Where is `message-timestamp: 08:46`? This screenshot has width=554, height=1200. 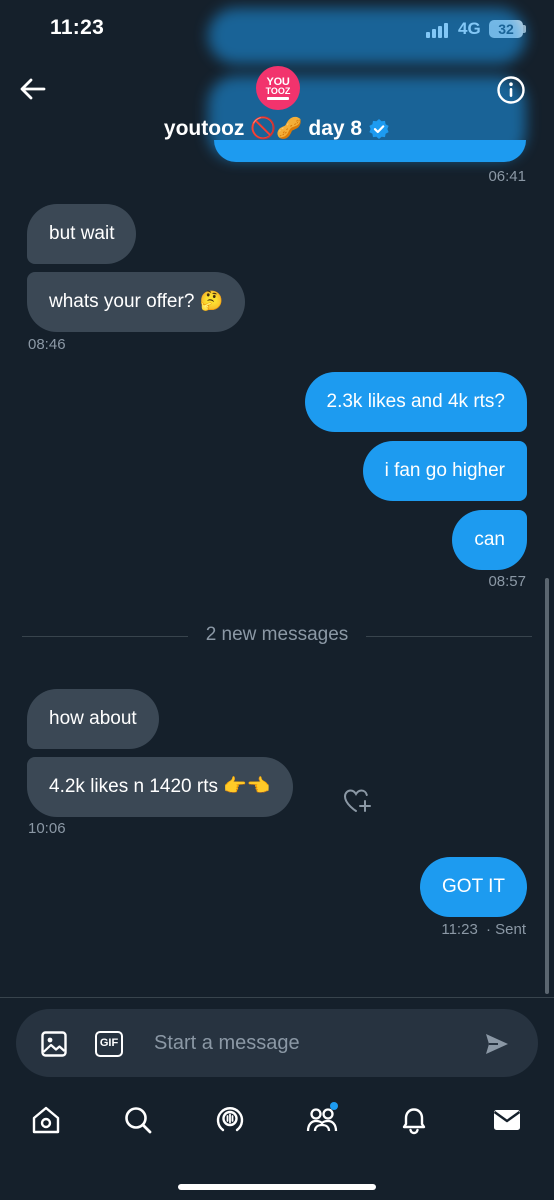
message-timestamp: 08:46 is located at coordinates (47, 344).